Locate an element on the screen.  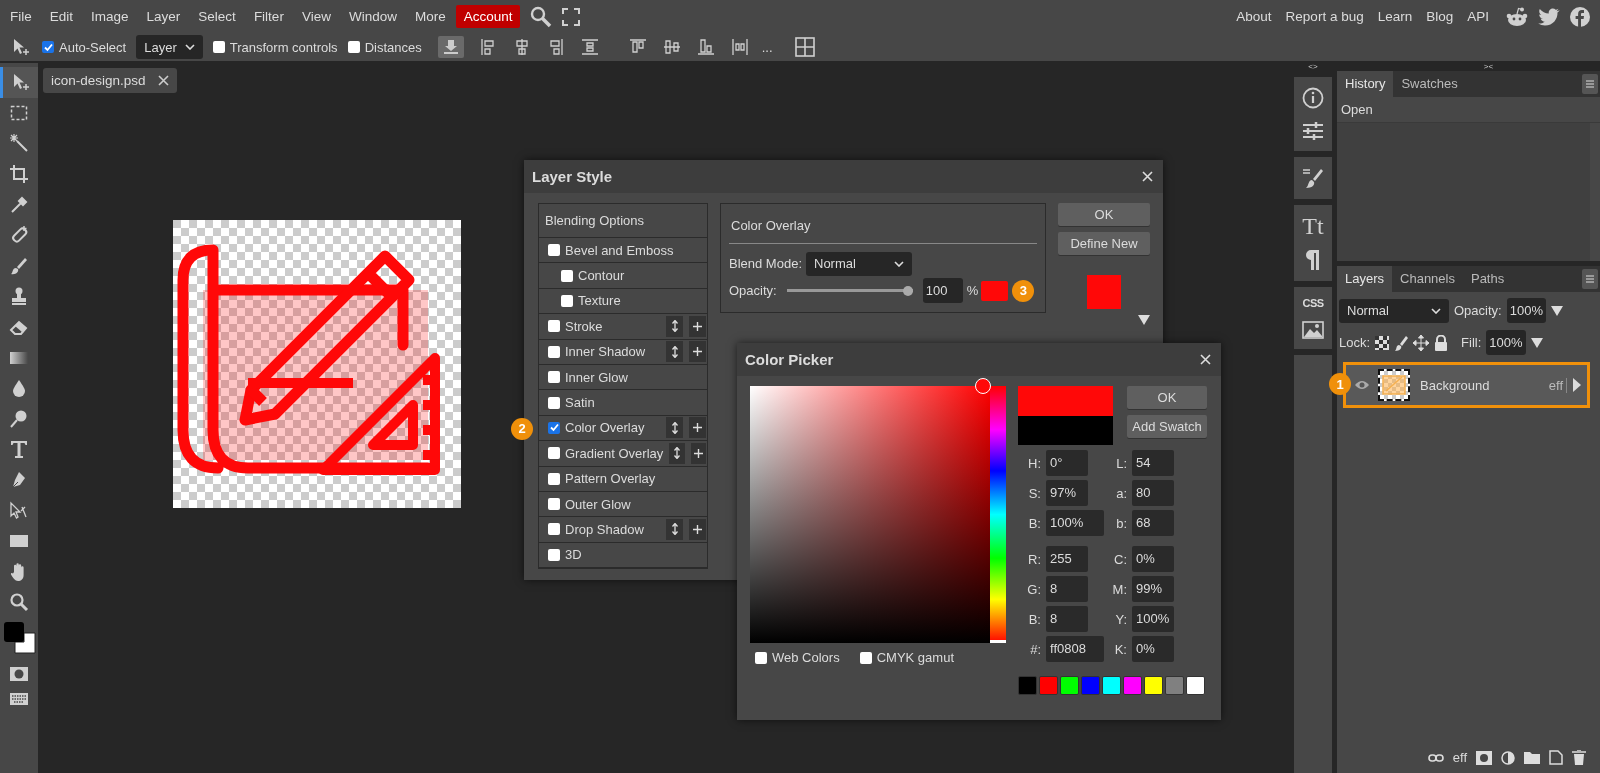
value-field: ff0808 is located at coordinates (1075, 649).